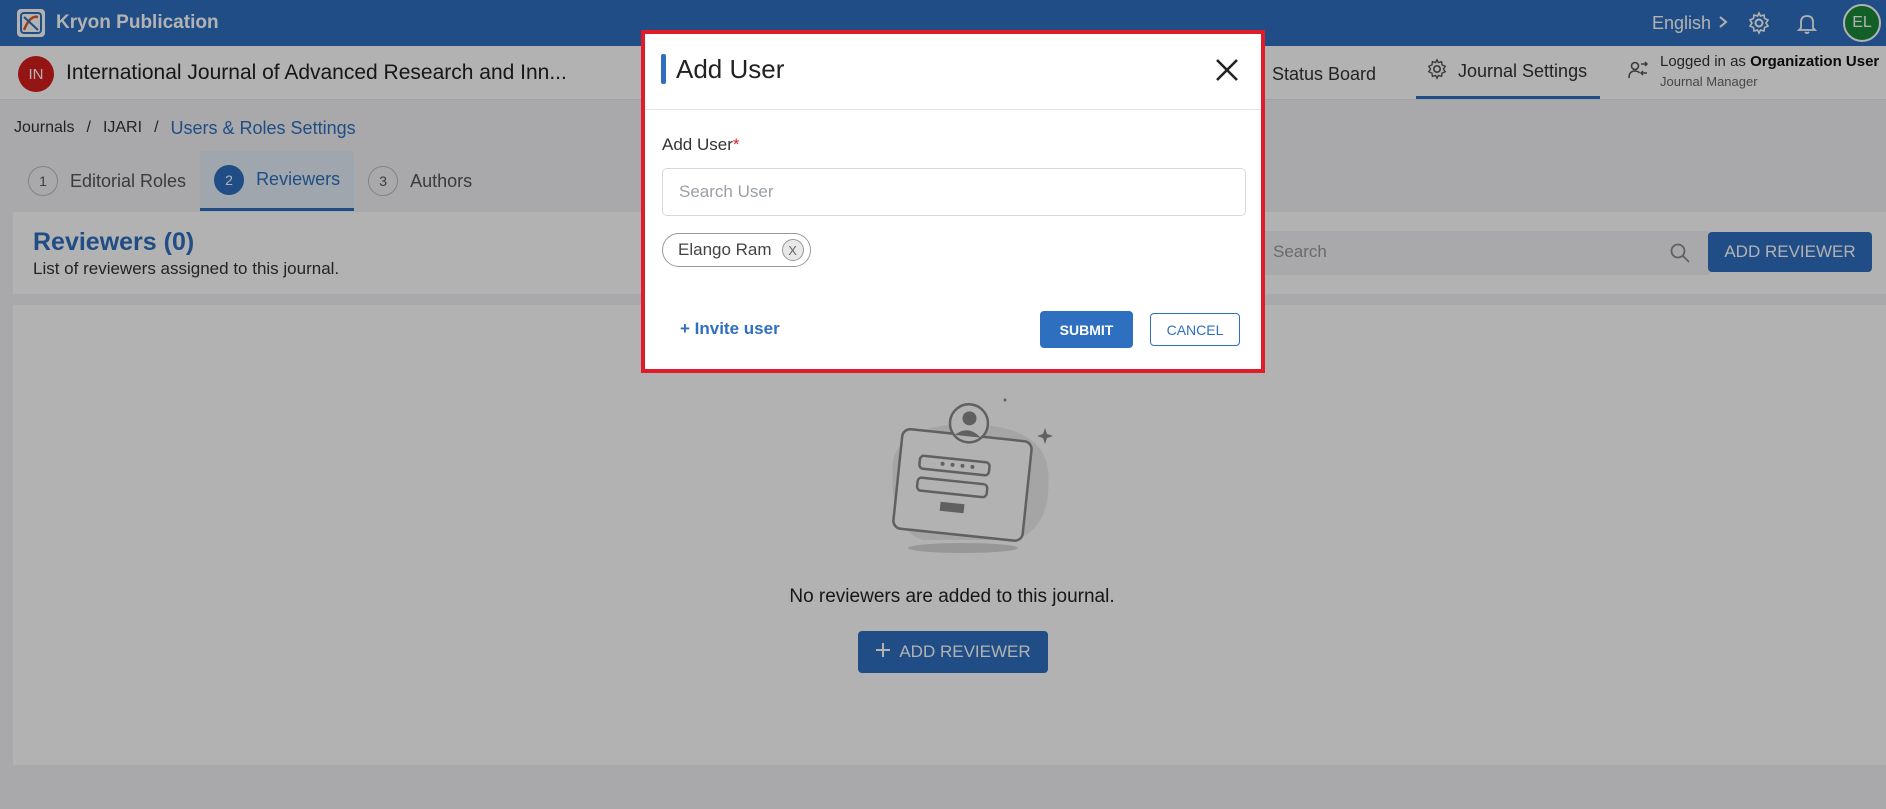 This screenshot has width=1886, height=809. Describe the element at coordinates (954, 192) in the screenshot. I see `search-user-input` at that location.